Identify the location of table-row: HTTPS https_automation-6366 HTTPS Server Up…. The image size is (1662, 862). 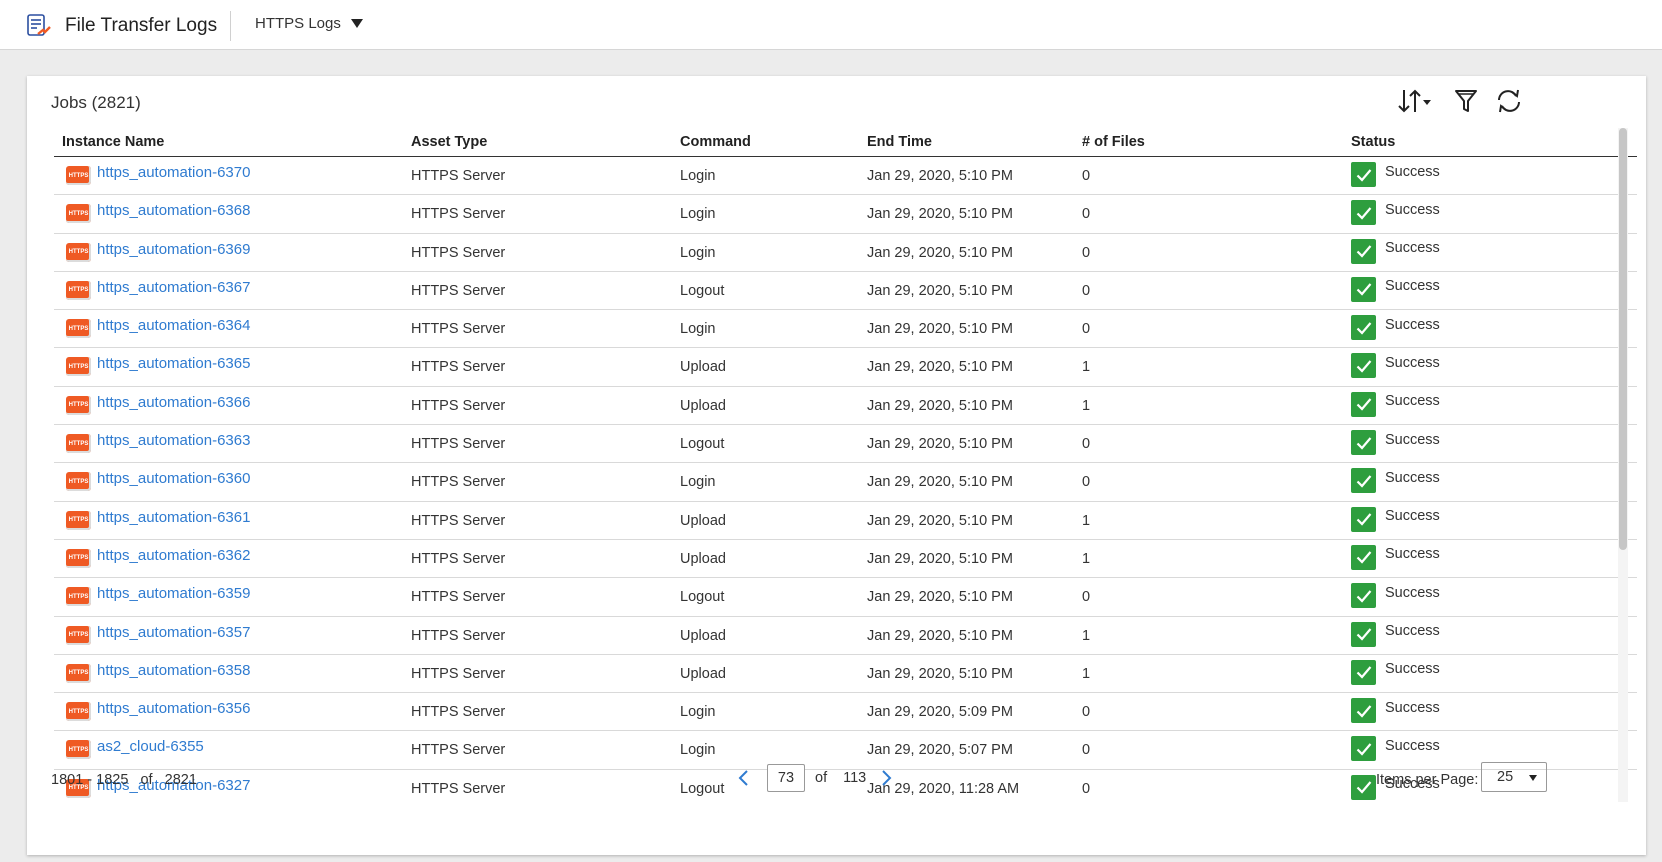
(845, 406).